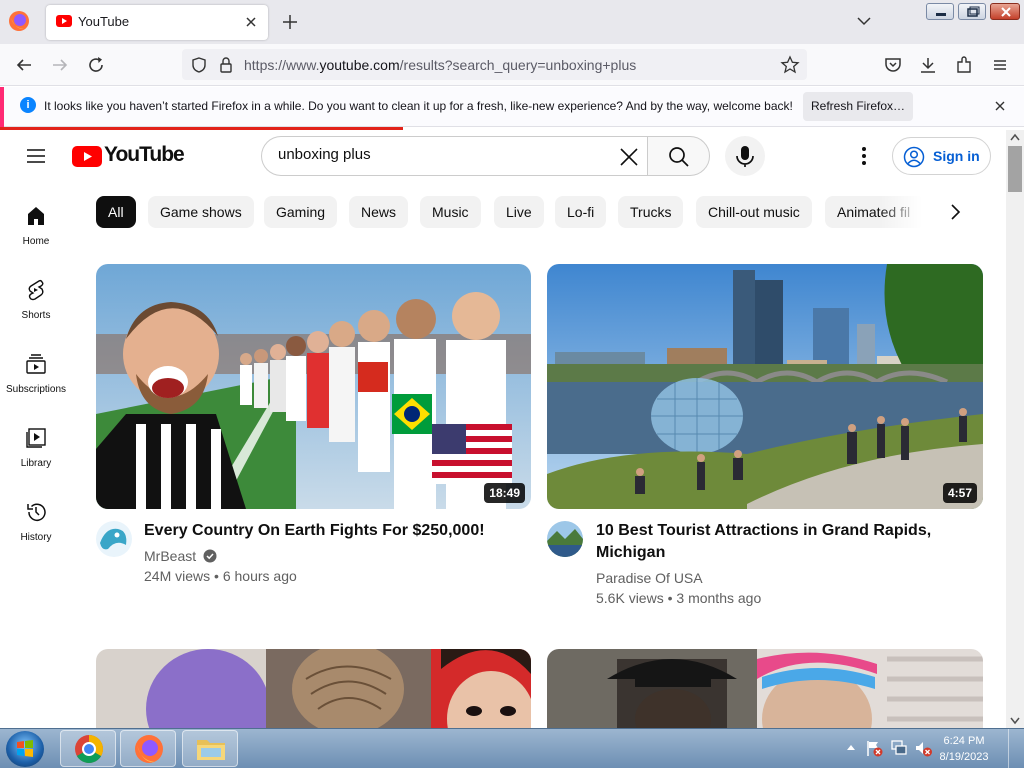 The image size is (1024, 768). I want to click on close-window-button, so click(1005, 11).